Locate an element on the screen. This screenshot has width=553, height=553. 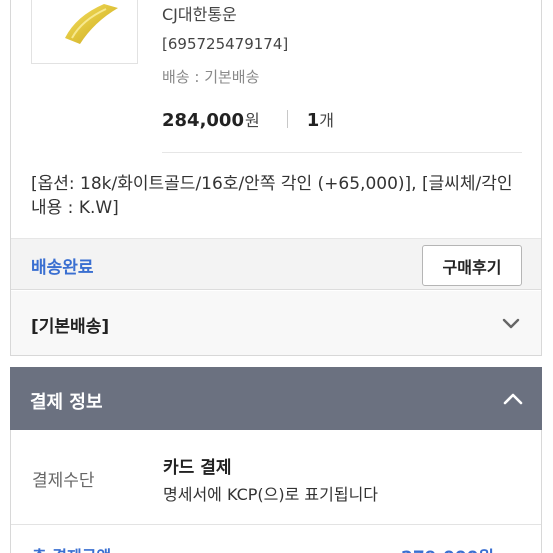
price-value: 284,000 is located at coordinates (203, 120).